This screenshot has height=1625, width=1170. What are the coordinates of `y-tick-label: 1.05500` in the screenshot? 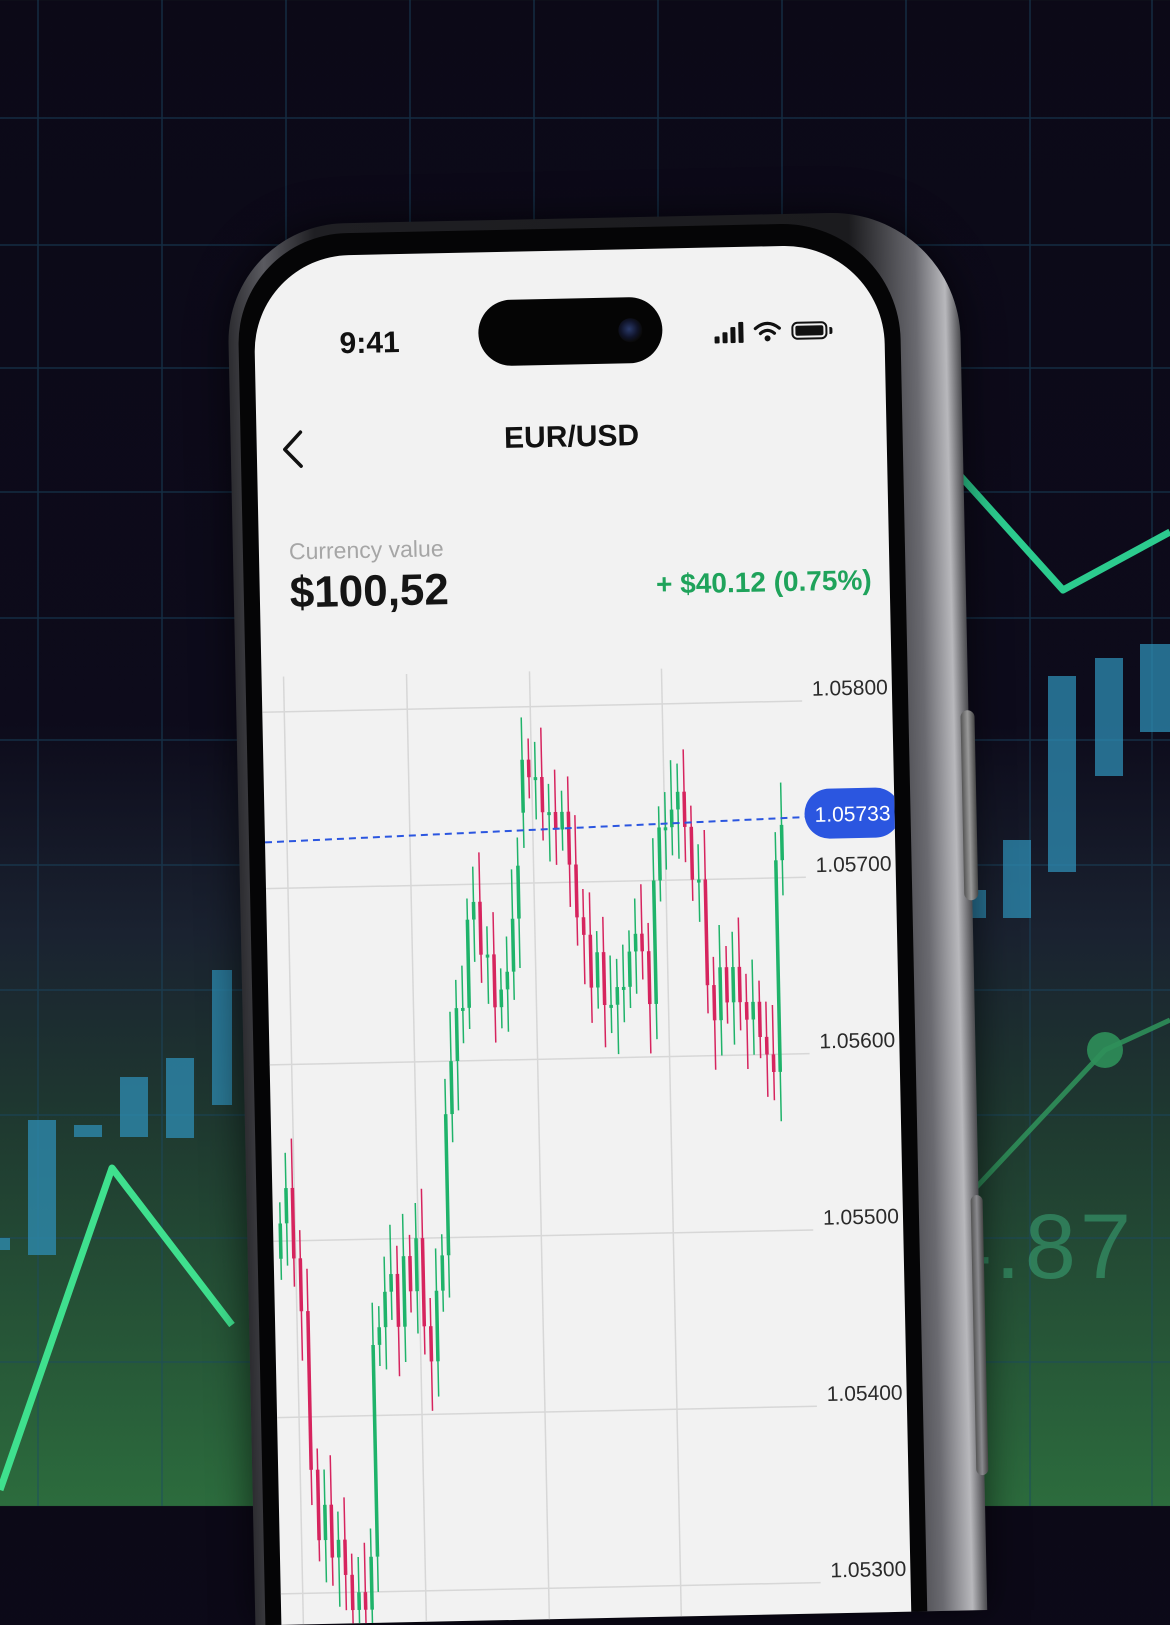 It's located at (861, 1217).